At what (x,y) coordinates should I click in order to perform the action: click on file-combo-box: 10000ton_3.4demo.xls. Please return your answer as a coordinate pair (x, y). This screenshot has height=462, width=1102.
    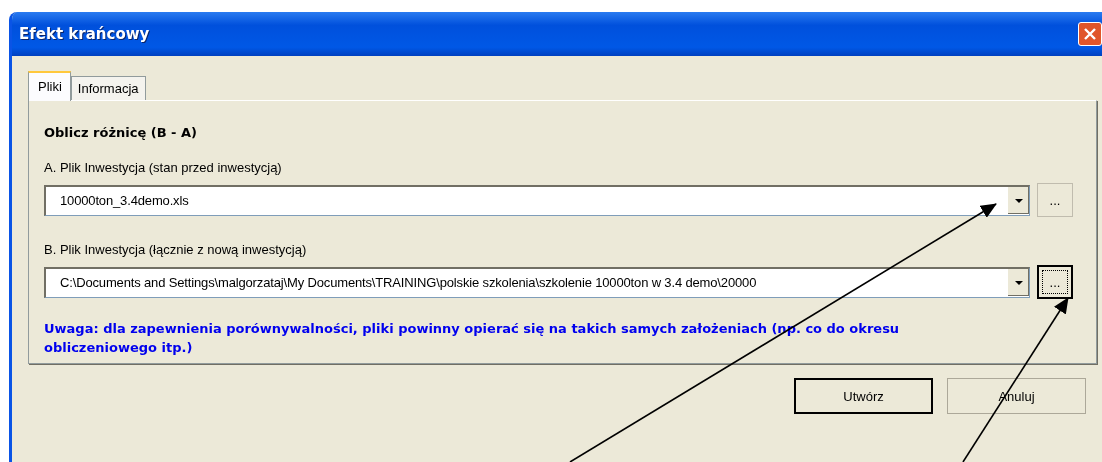
    Looking at the image, I should click on (537, 200).